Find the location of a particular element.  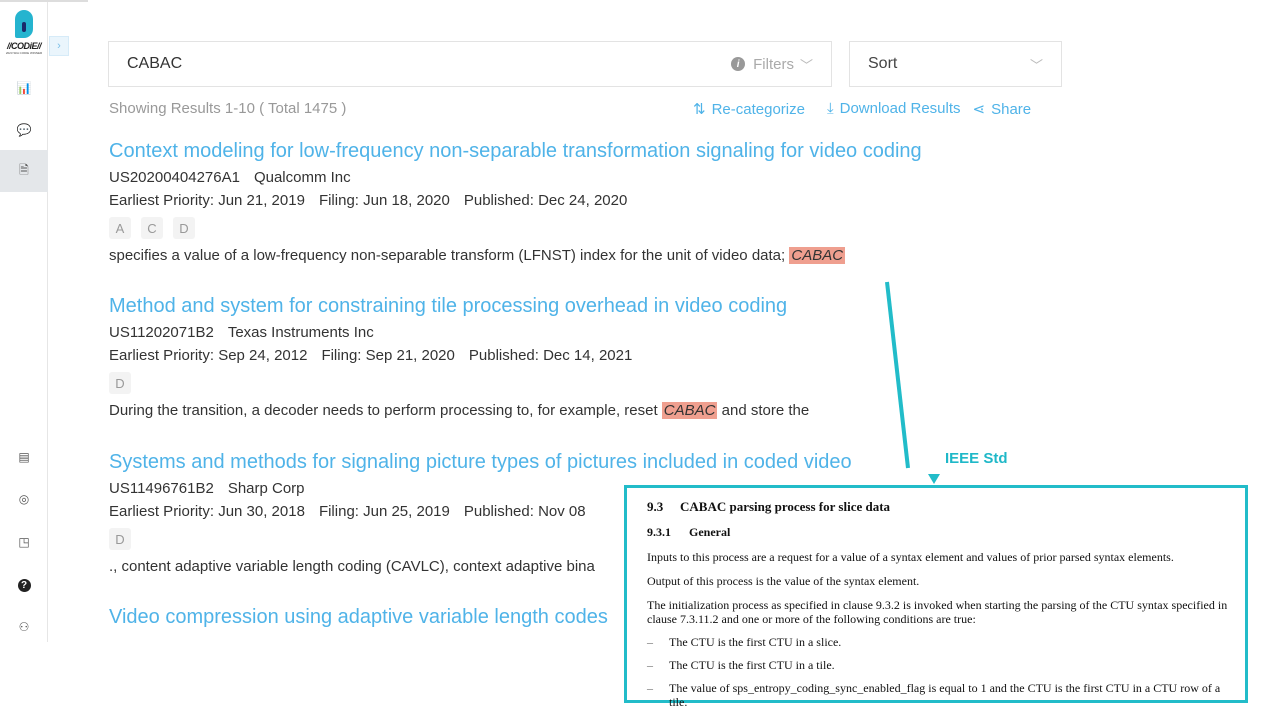

callout-line is located at coordinates (897, 375).